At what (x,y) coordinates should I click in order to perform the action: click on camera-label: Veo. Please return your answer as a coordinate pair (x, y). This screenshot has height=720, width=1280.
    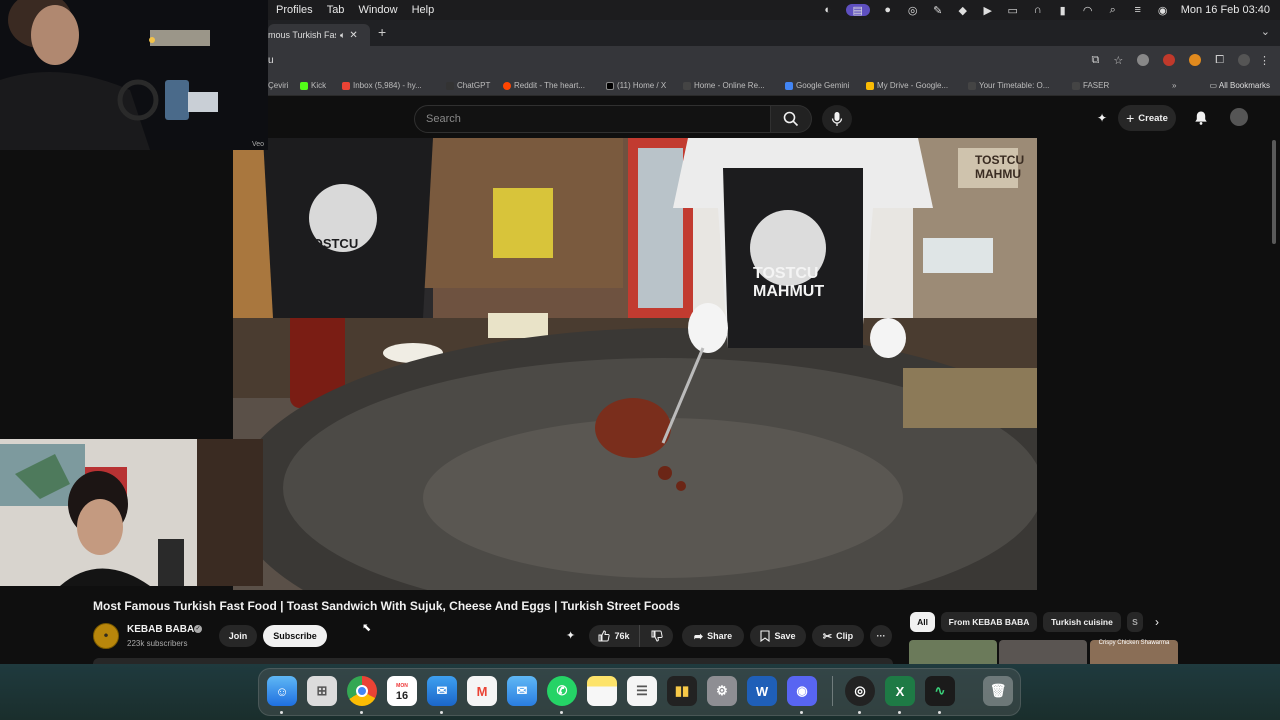
    Looking at the image, I should click on (258, 144).